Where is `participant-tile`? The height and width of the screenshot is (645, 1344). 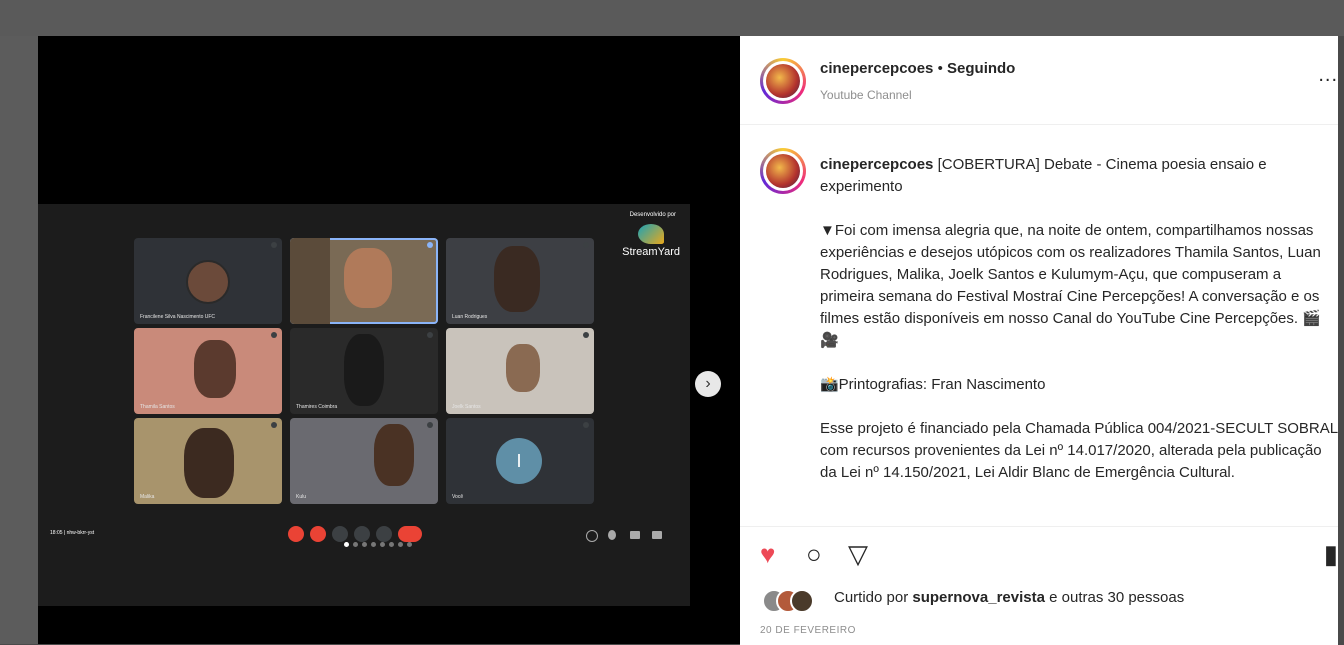
participant-tile is located at coordinates (364, 281).